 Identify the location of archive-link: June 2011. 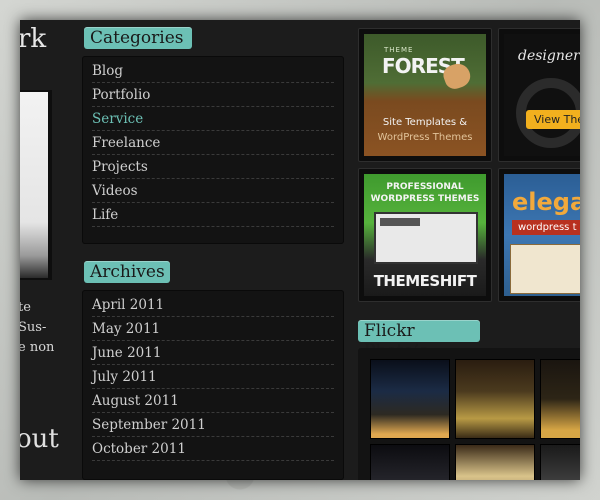
(213, 353).